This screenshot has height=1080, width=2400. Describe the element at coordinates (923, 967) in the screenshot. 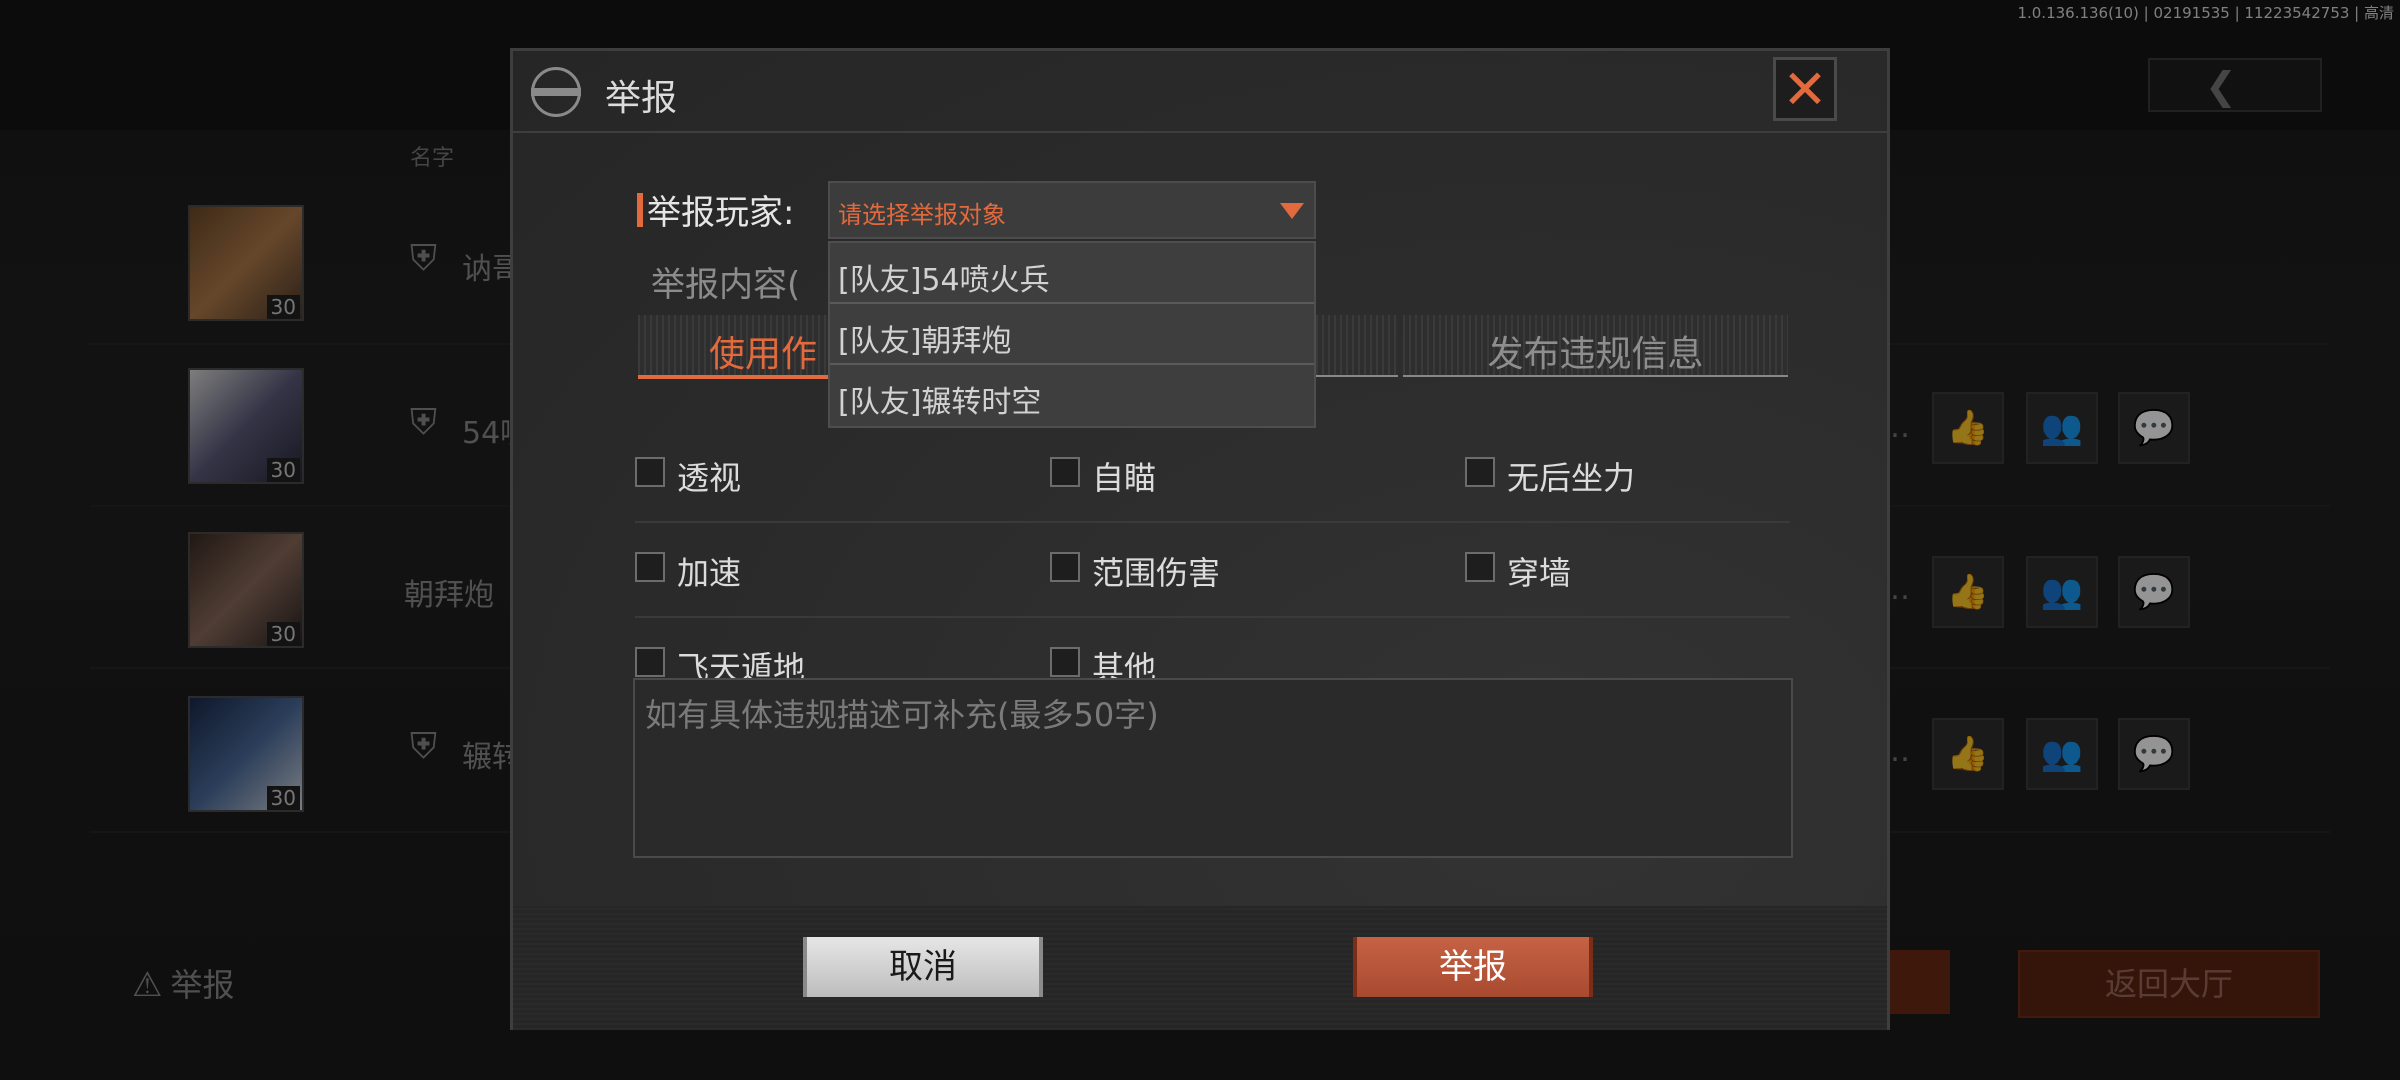

I see `cancel-button: 取消` at that location.